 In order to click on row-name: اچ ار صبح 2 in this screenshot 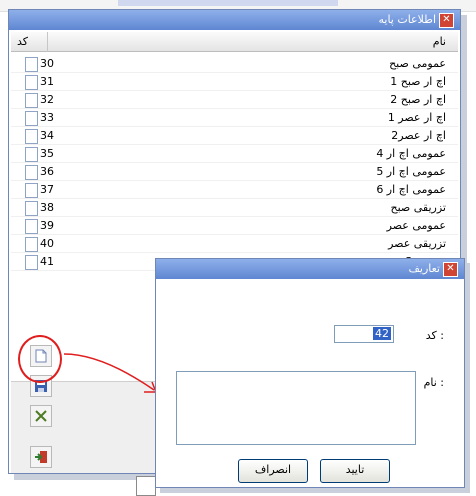, I will do `click(418, 99)`.